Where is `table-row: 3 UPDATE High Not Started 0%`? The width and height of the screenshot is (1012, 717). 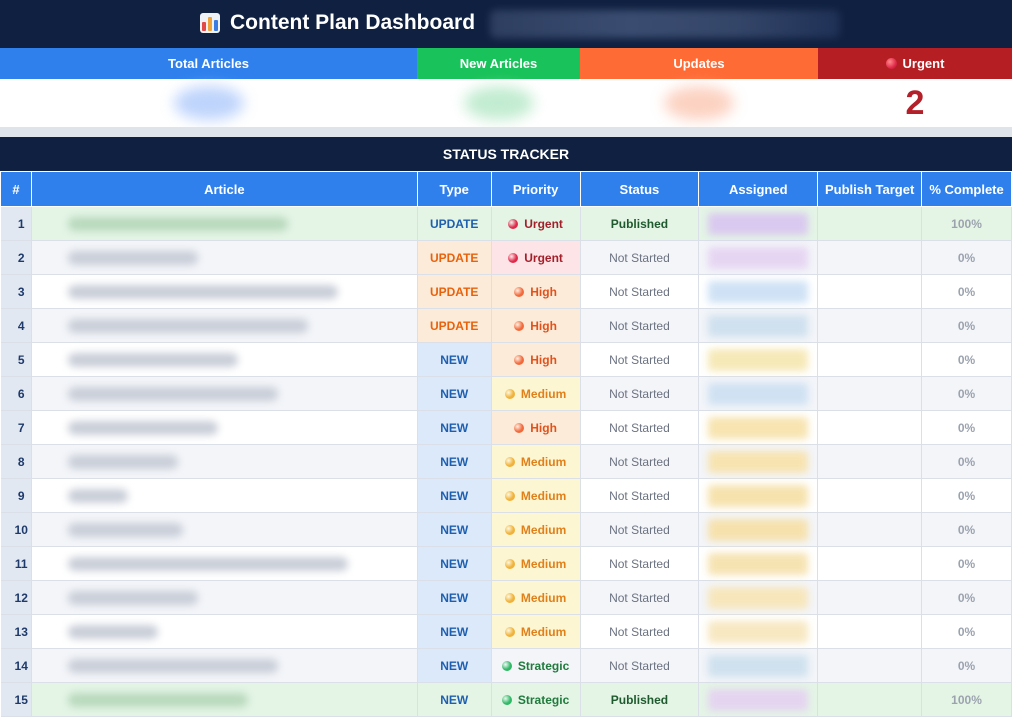
table-row: 3 UPDATE High Not Started 0% is located at coordinates (506, 291).